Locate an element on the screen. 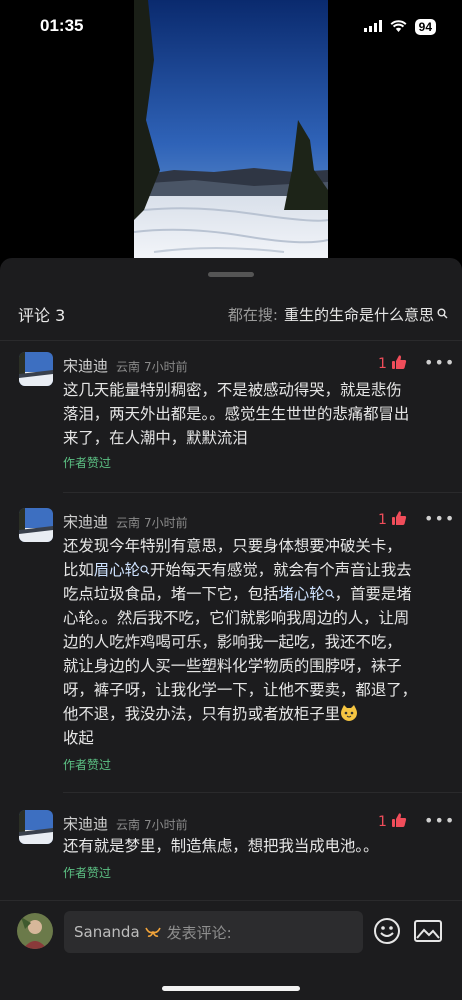 The width and height of the screenshot is (462, 1000). image-button is located at coordinates (428, 933).